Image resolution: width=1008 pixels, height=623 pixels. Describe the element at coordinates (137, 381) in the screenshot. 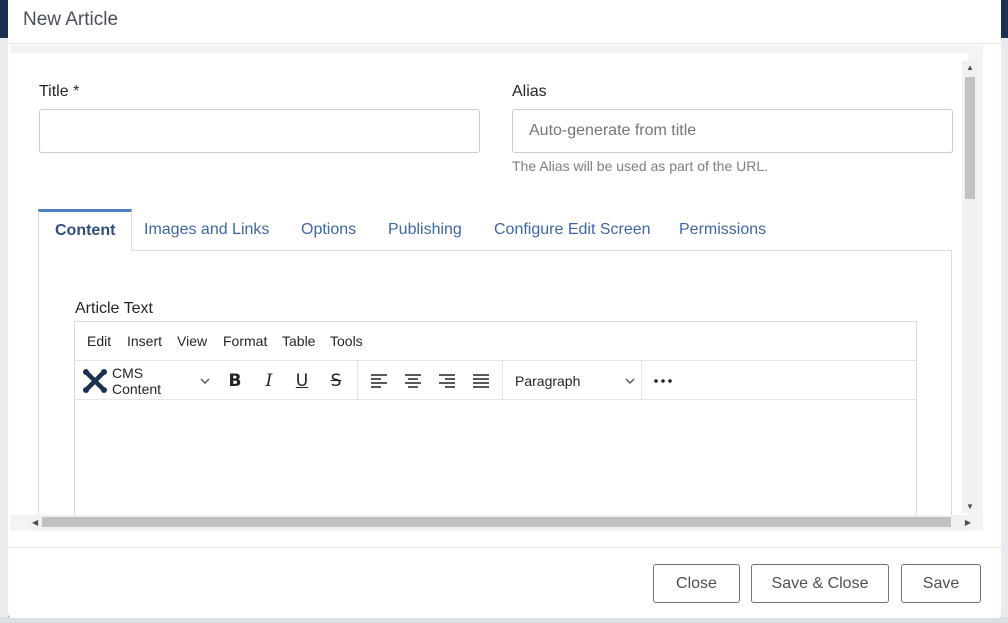

I see `cms-content-label: CMS Content` at that location.